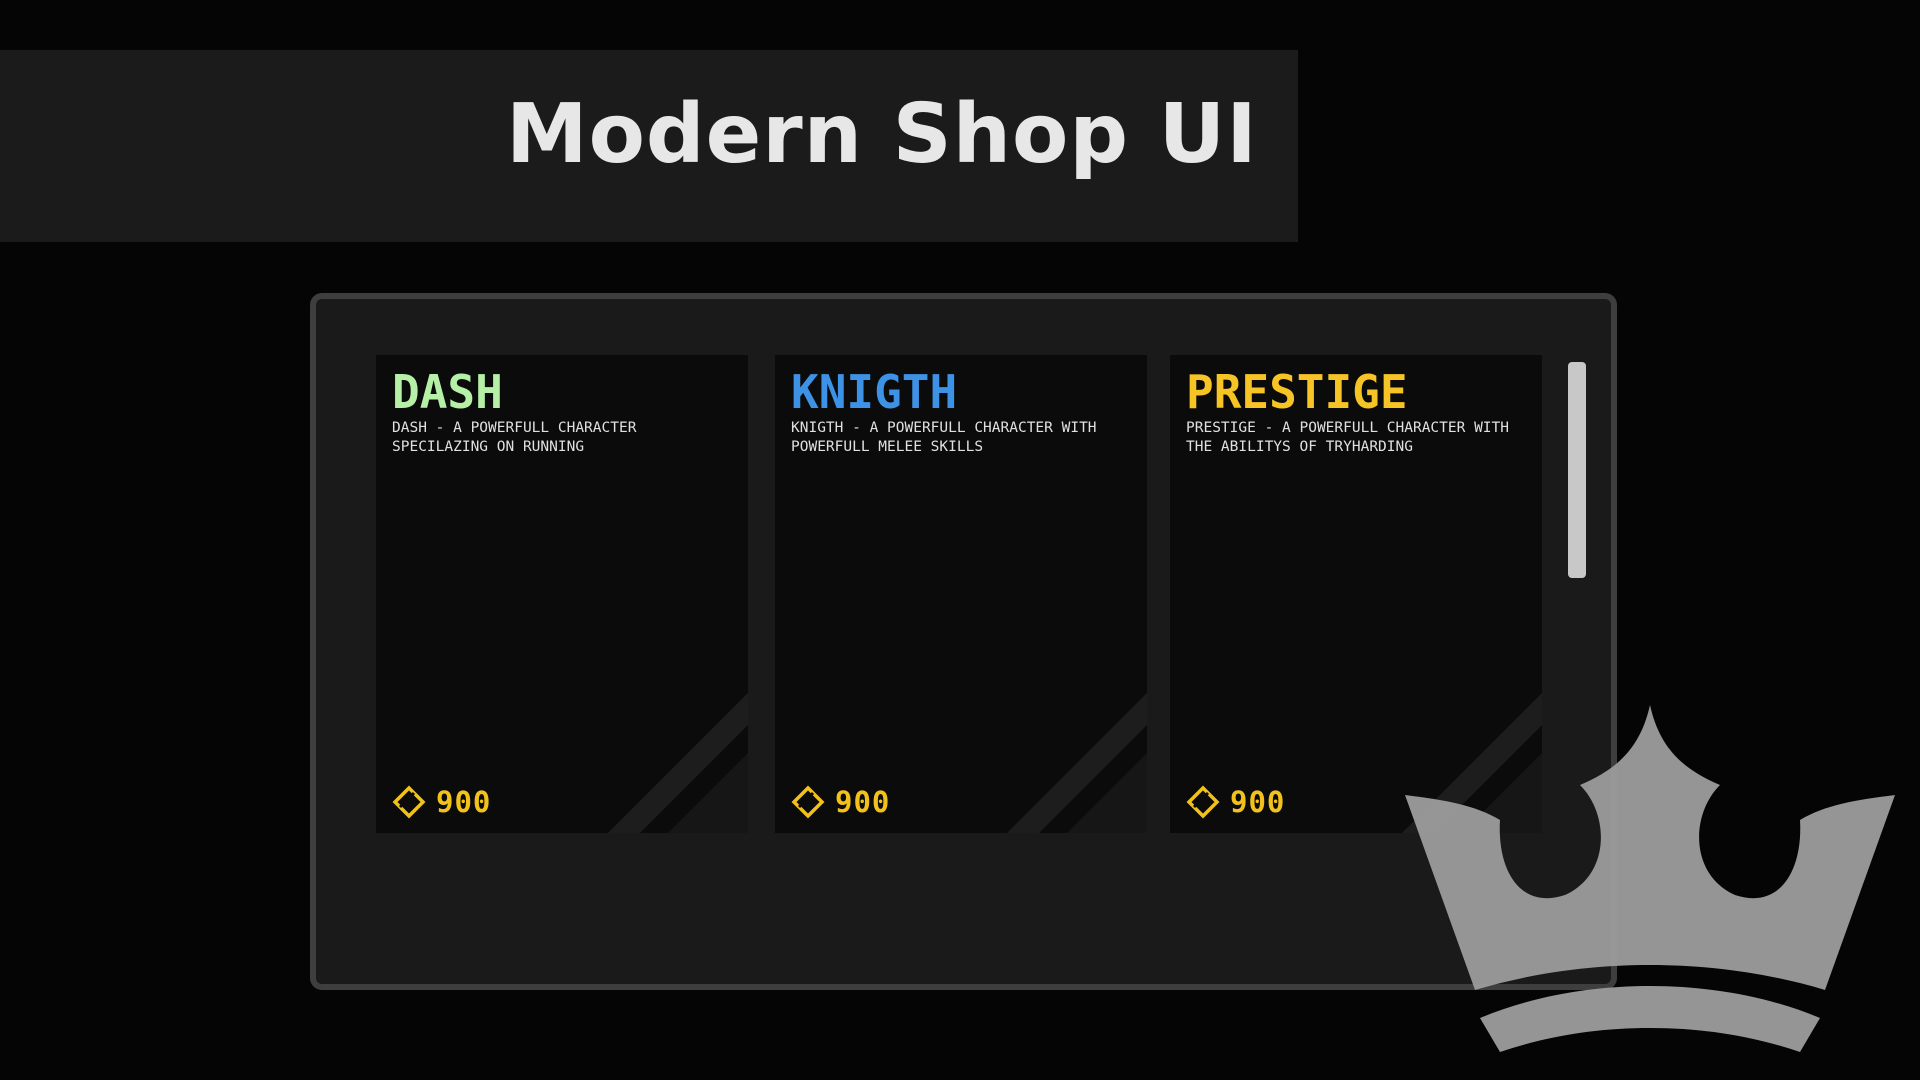 Image resolution: width=1920 pixels, height=1080 pixels. What do you see at coordinates (1297, 392) in the screenshot?
I see `card-name: PRESTIGE` at bounding box center [1297, 392].